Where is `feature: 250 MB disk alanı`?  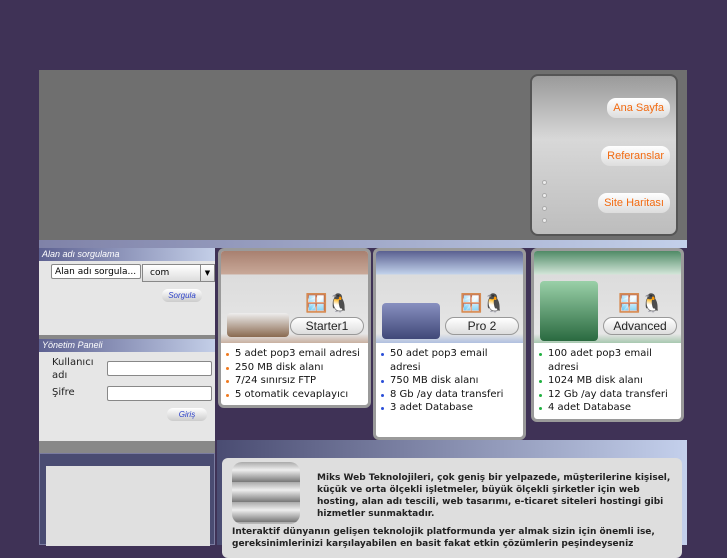 feature: 250 MB disk alanı is located at coordinates (295, 368).